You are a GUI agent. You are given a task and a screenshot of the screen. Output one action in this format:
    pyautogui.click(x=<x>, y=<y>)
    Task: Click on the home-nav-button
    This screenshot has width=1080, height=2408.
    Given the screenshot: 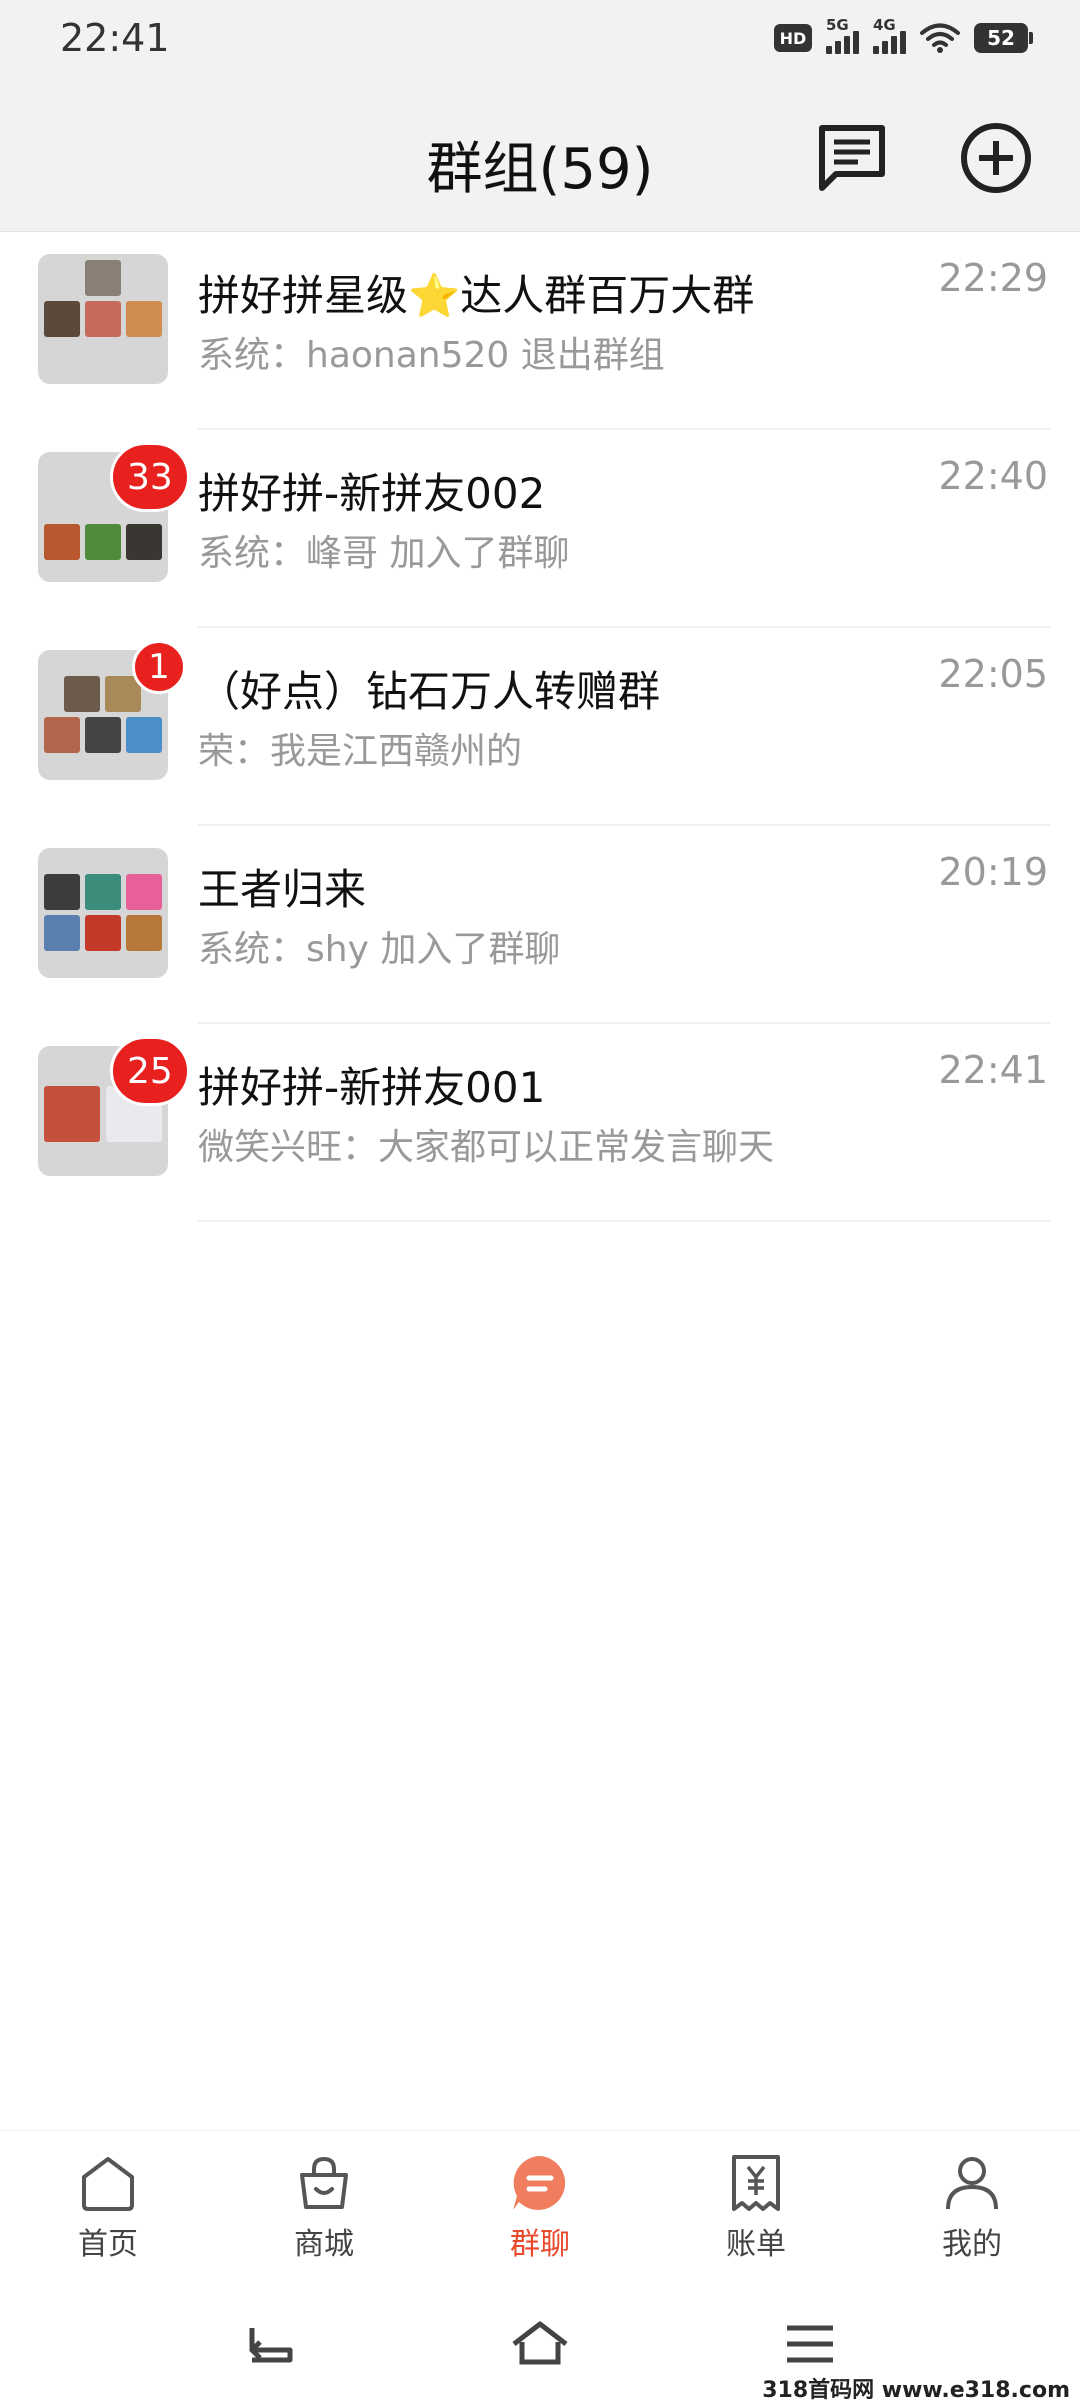 What is the action you would take?
    pyautogui.click(x=540, y=2344)
    